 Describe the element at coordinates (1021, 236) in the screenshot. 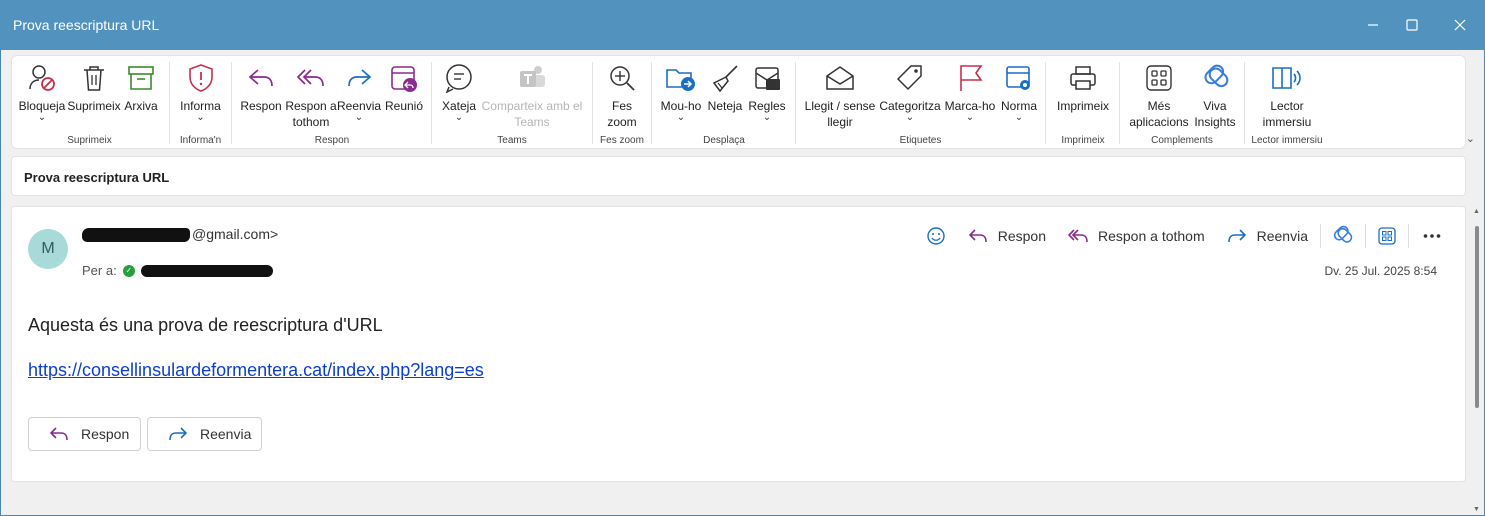

I see `reply-action-label: Respon` at that location.